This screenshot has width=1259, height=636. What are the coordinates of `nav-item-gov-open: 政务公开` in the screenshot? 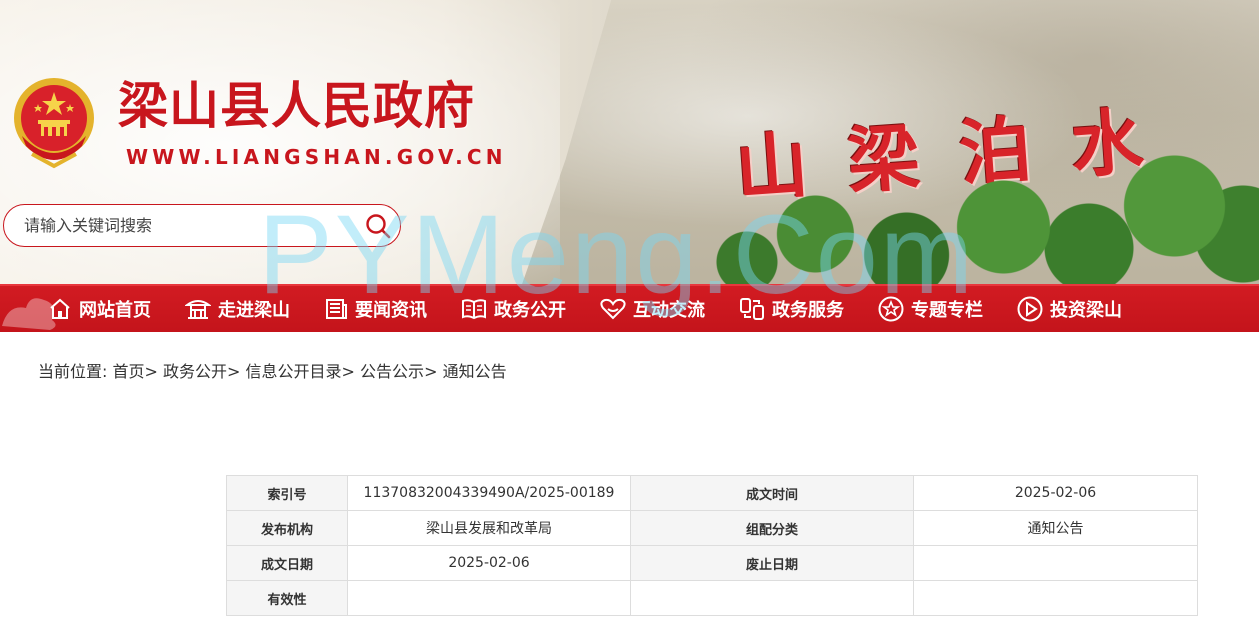 It's located at (513, 309).